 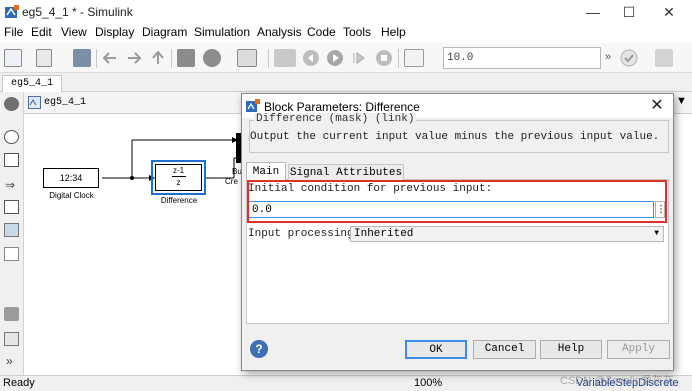 I want to click on simulink-app-icon, so click(x=12, y=11).